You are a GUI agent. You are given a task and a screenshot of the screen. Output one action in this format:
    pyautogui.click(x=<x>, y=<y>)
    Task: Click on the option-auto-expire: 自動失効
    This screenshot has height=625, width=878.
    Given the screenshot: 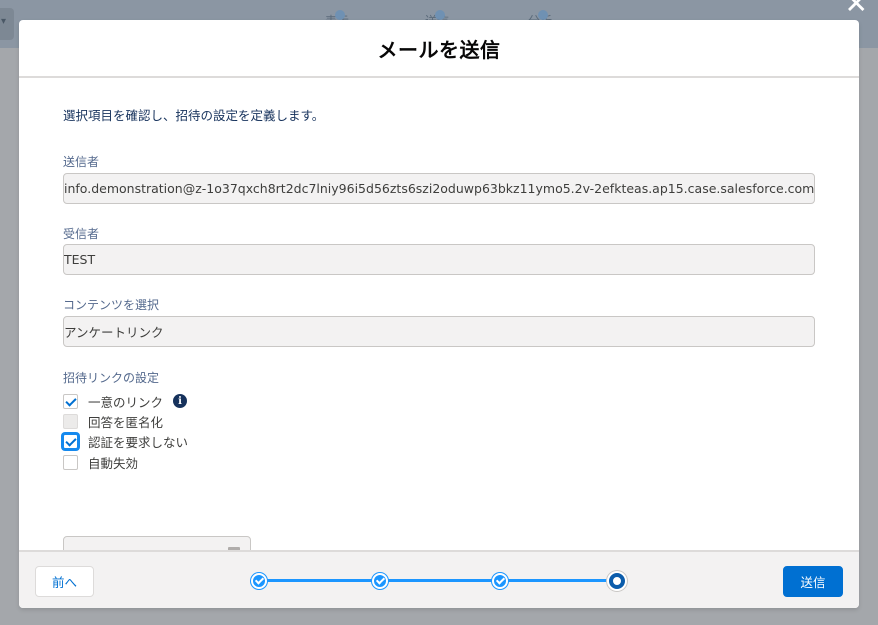 What is the action you would take?
    pyautogui.click(x=100, y=462)
    